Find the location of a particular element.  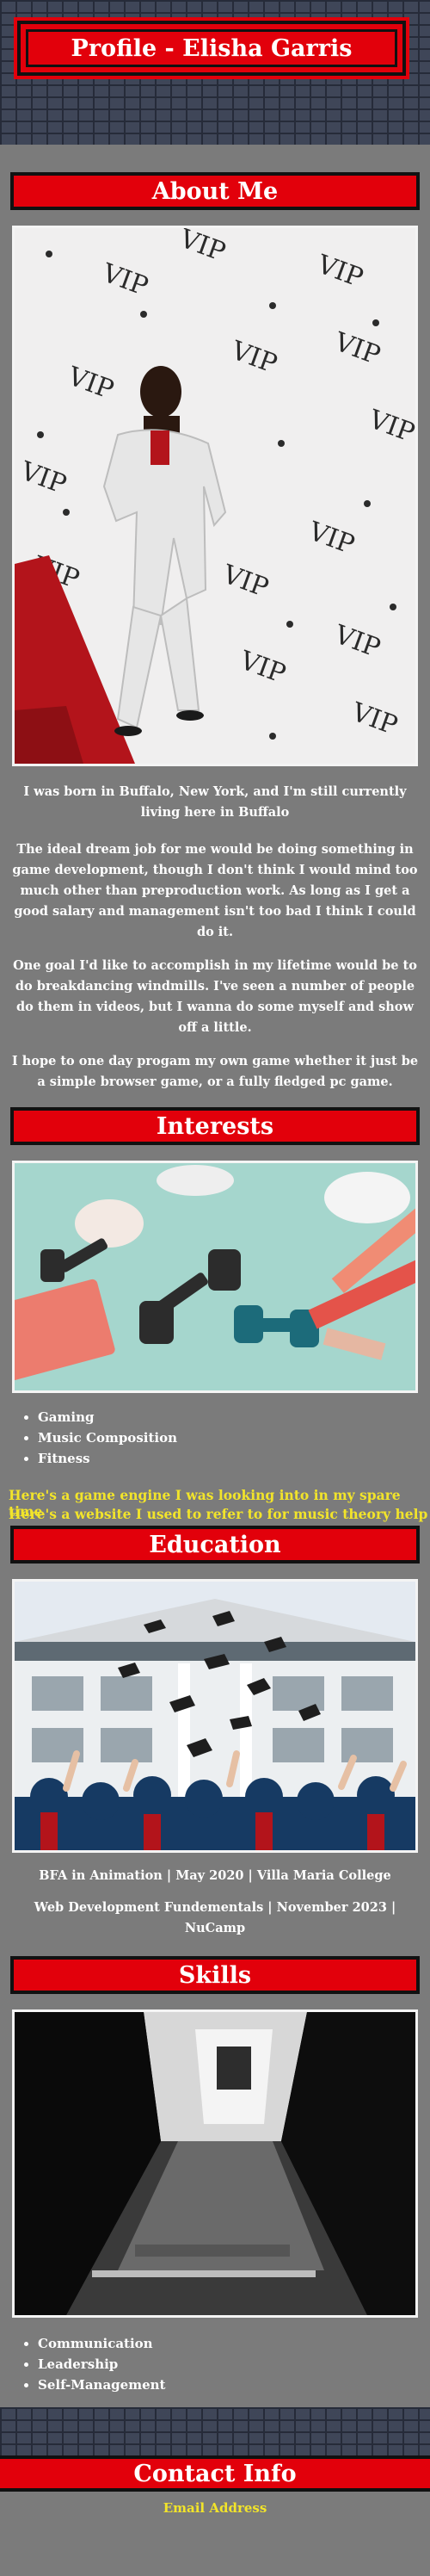

header-bar: Profile - Elisha Garris is located at coordinates (215, 72).